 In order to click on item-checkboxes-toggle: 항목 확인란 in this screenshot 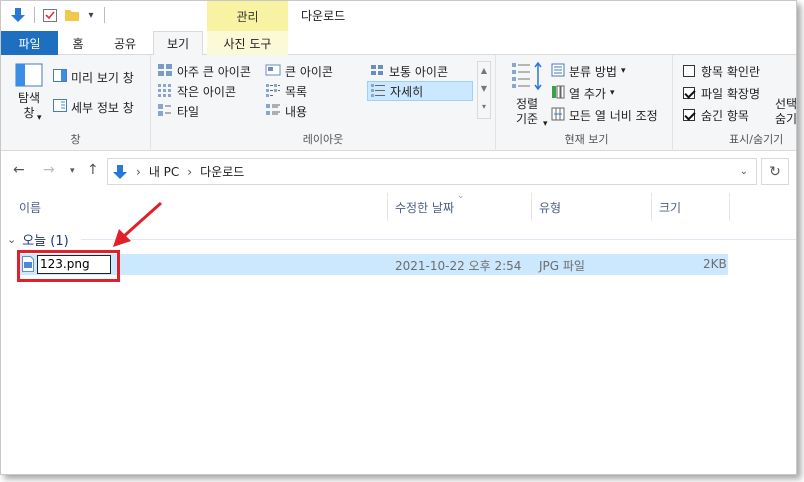, I will do `click(721, 71)`.